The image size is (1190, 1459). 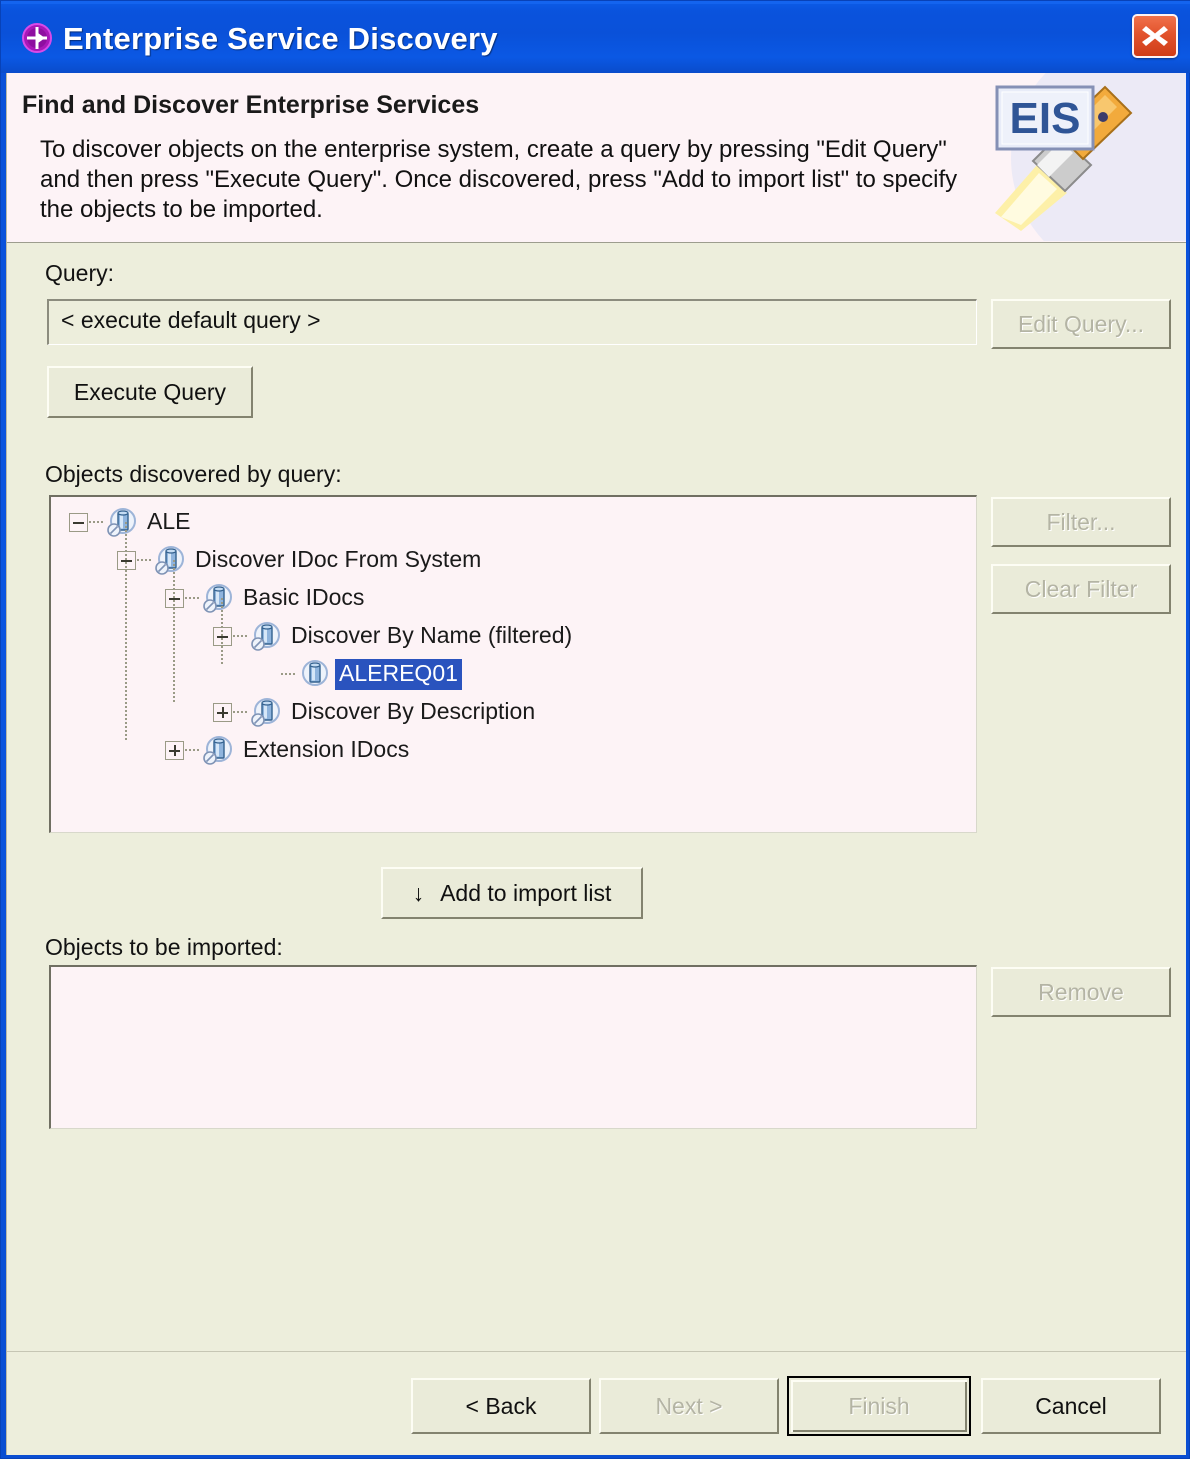 I want to click on wizard-footer: < Back Next > Finish Cancel, so click(x=596, y=1403).